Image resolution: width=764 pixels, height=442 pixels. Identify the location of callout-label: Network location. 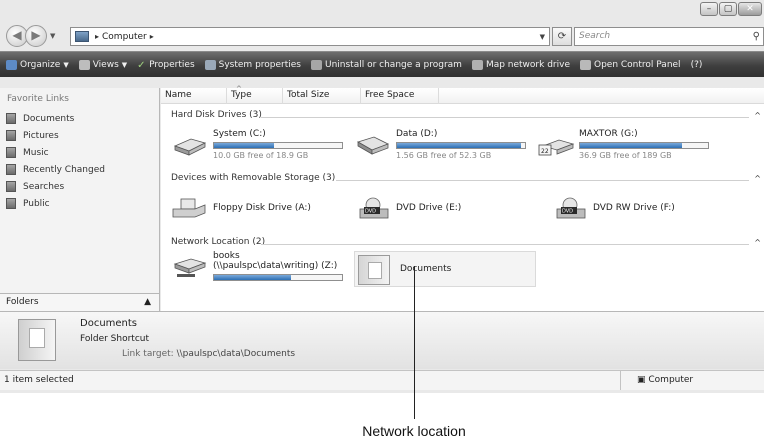
(414, 431).